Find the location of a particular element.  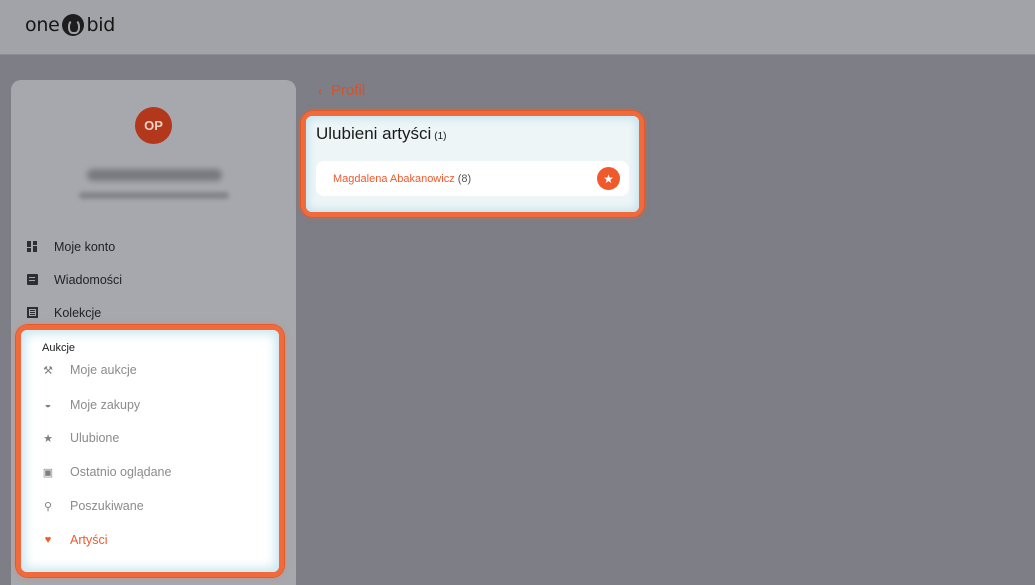

star-icon: ★ is located at coordinates (48, 438).